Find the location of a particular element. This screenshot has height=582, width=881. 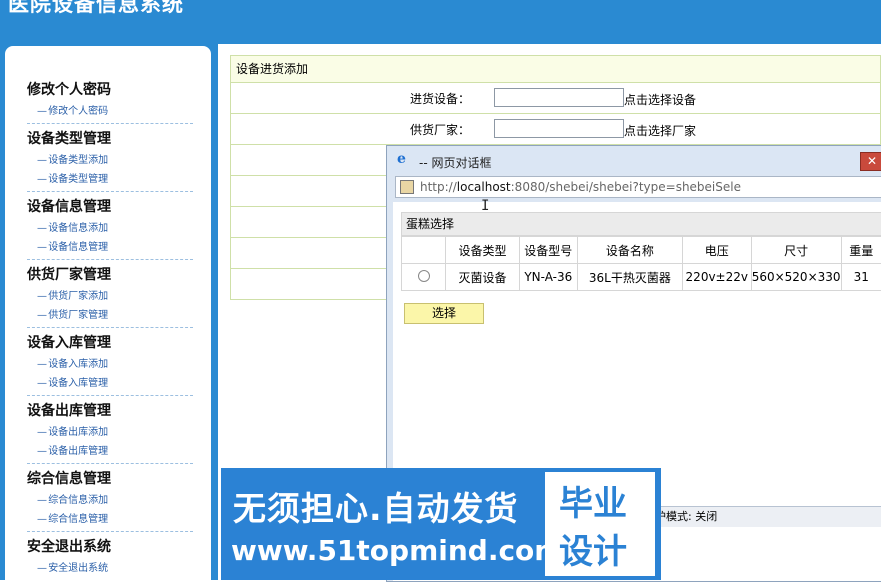

form-row-device: 进货设备： 点击选择设备 is located at coordinates (555, 98).